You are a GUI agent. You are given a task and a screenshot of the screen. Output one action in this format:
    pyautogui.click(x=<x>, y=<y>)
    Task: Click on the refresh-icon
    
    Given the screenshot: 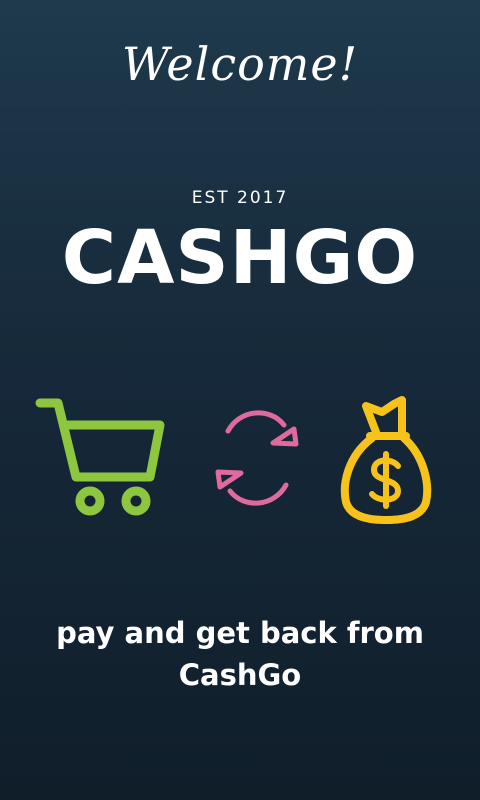 What is the action you would take?
    pyautogui.click(x=257, y=458)
    